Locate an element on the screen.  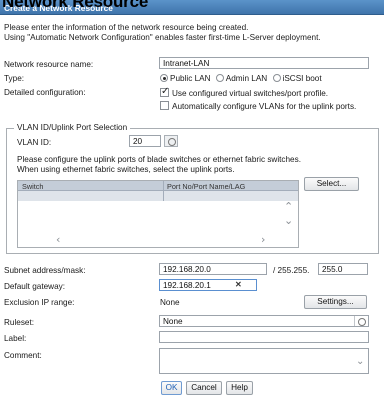
radio-iscsi-boot: iSCSI boot is located at coordinates (297, 78).